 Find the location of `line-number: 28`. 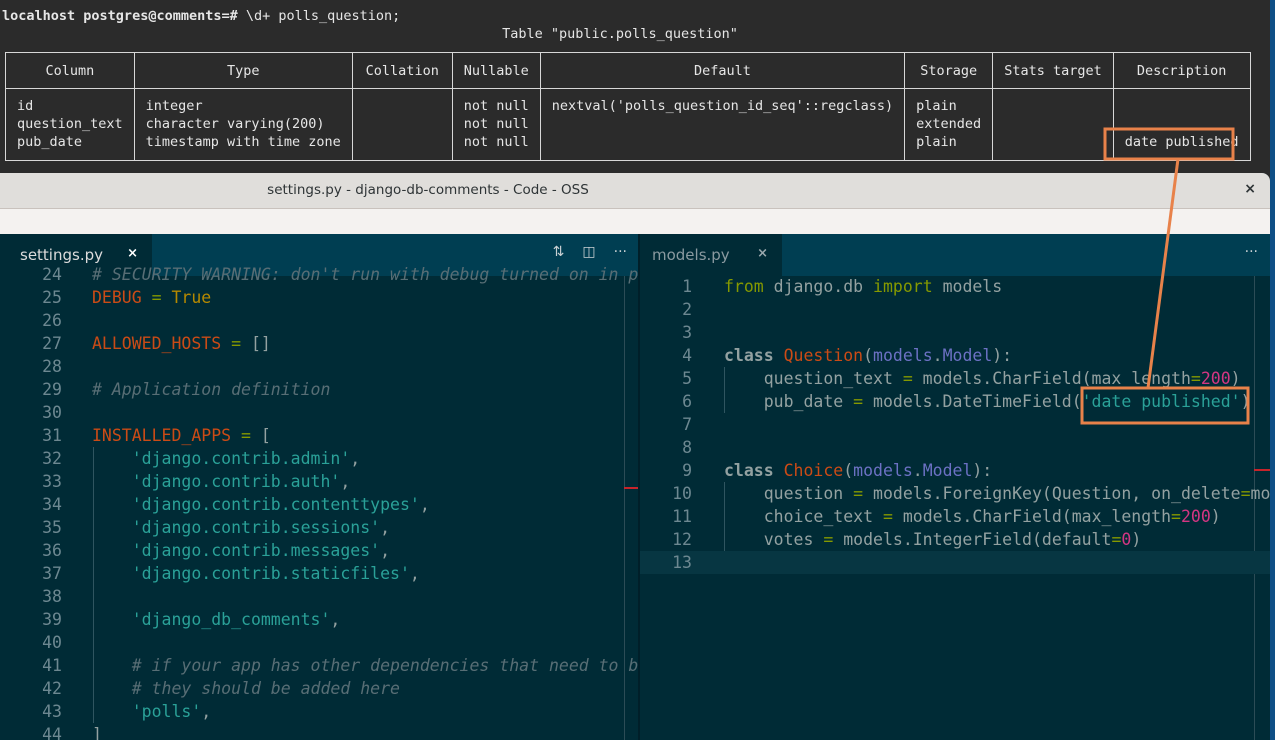

line-number: 28 is located at coordinates (52, 366).